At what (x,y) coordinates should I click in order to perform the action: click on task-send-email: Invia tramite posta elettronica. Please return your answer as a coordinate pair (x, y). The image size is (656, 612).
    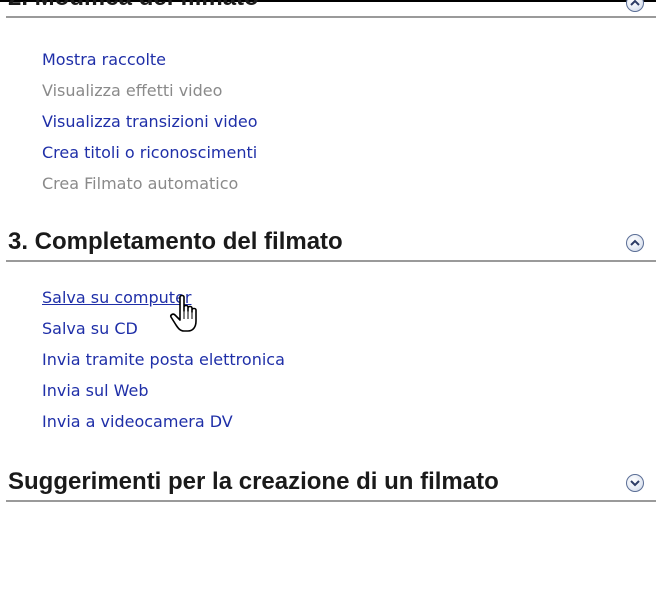
    Looking at the image, I should click on (163, 359).